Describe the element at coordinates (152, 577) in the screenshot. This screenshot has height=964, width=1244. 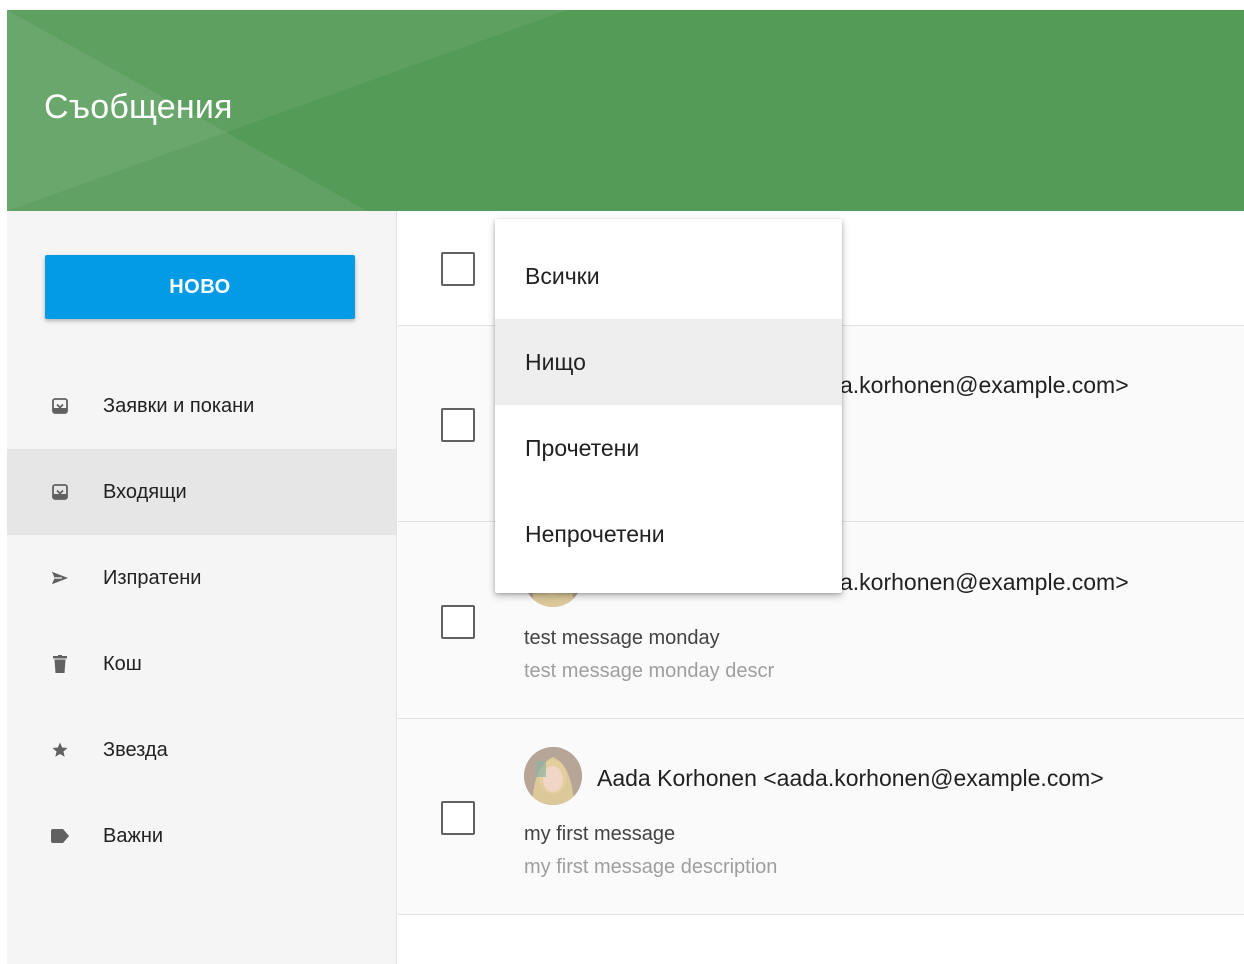
I see `sidebar-item-label: Изпратени` at that location.